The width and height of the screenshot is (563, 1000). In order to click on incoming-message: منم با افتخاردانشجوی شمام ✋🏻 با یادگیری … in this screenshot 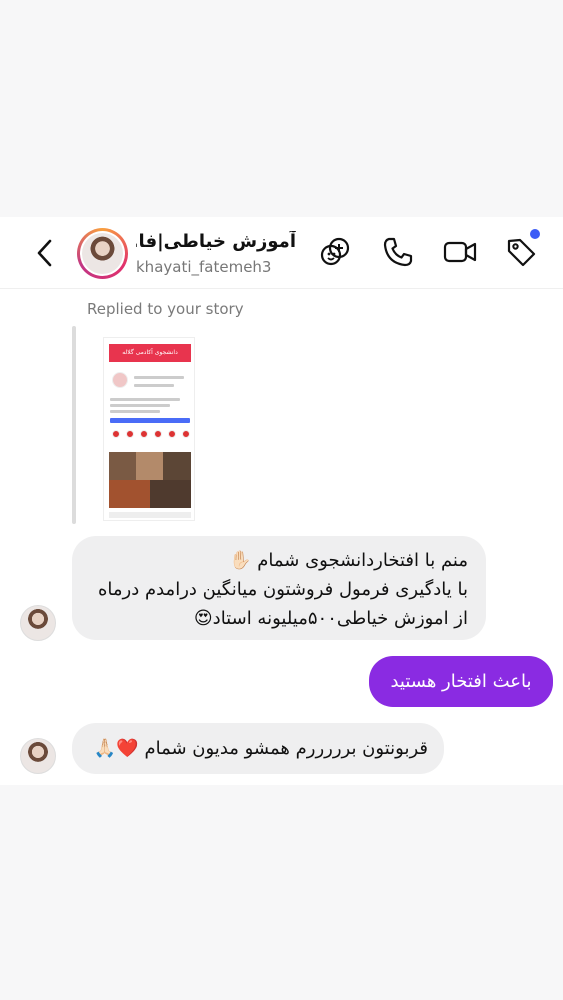, I will do `click(279, 588)`.